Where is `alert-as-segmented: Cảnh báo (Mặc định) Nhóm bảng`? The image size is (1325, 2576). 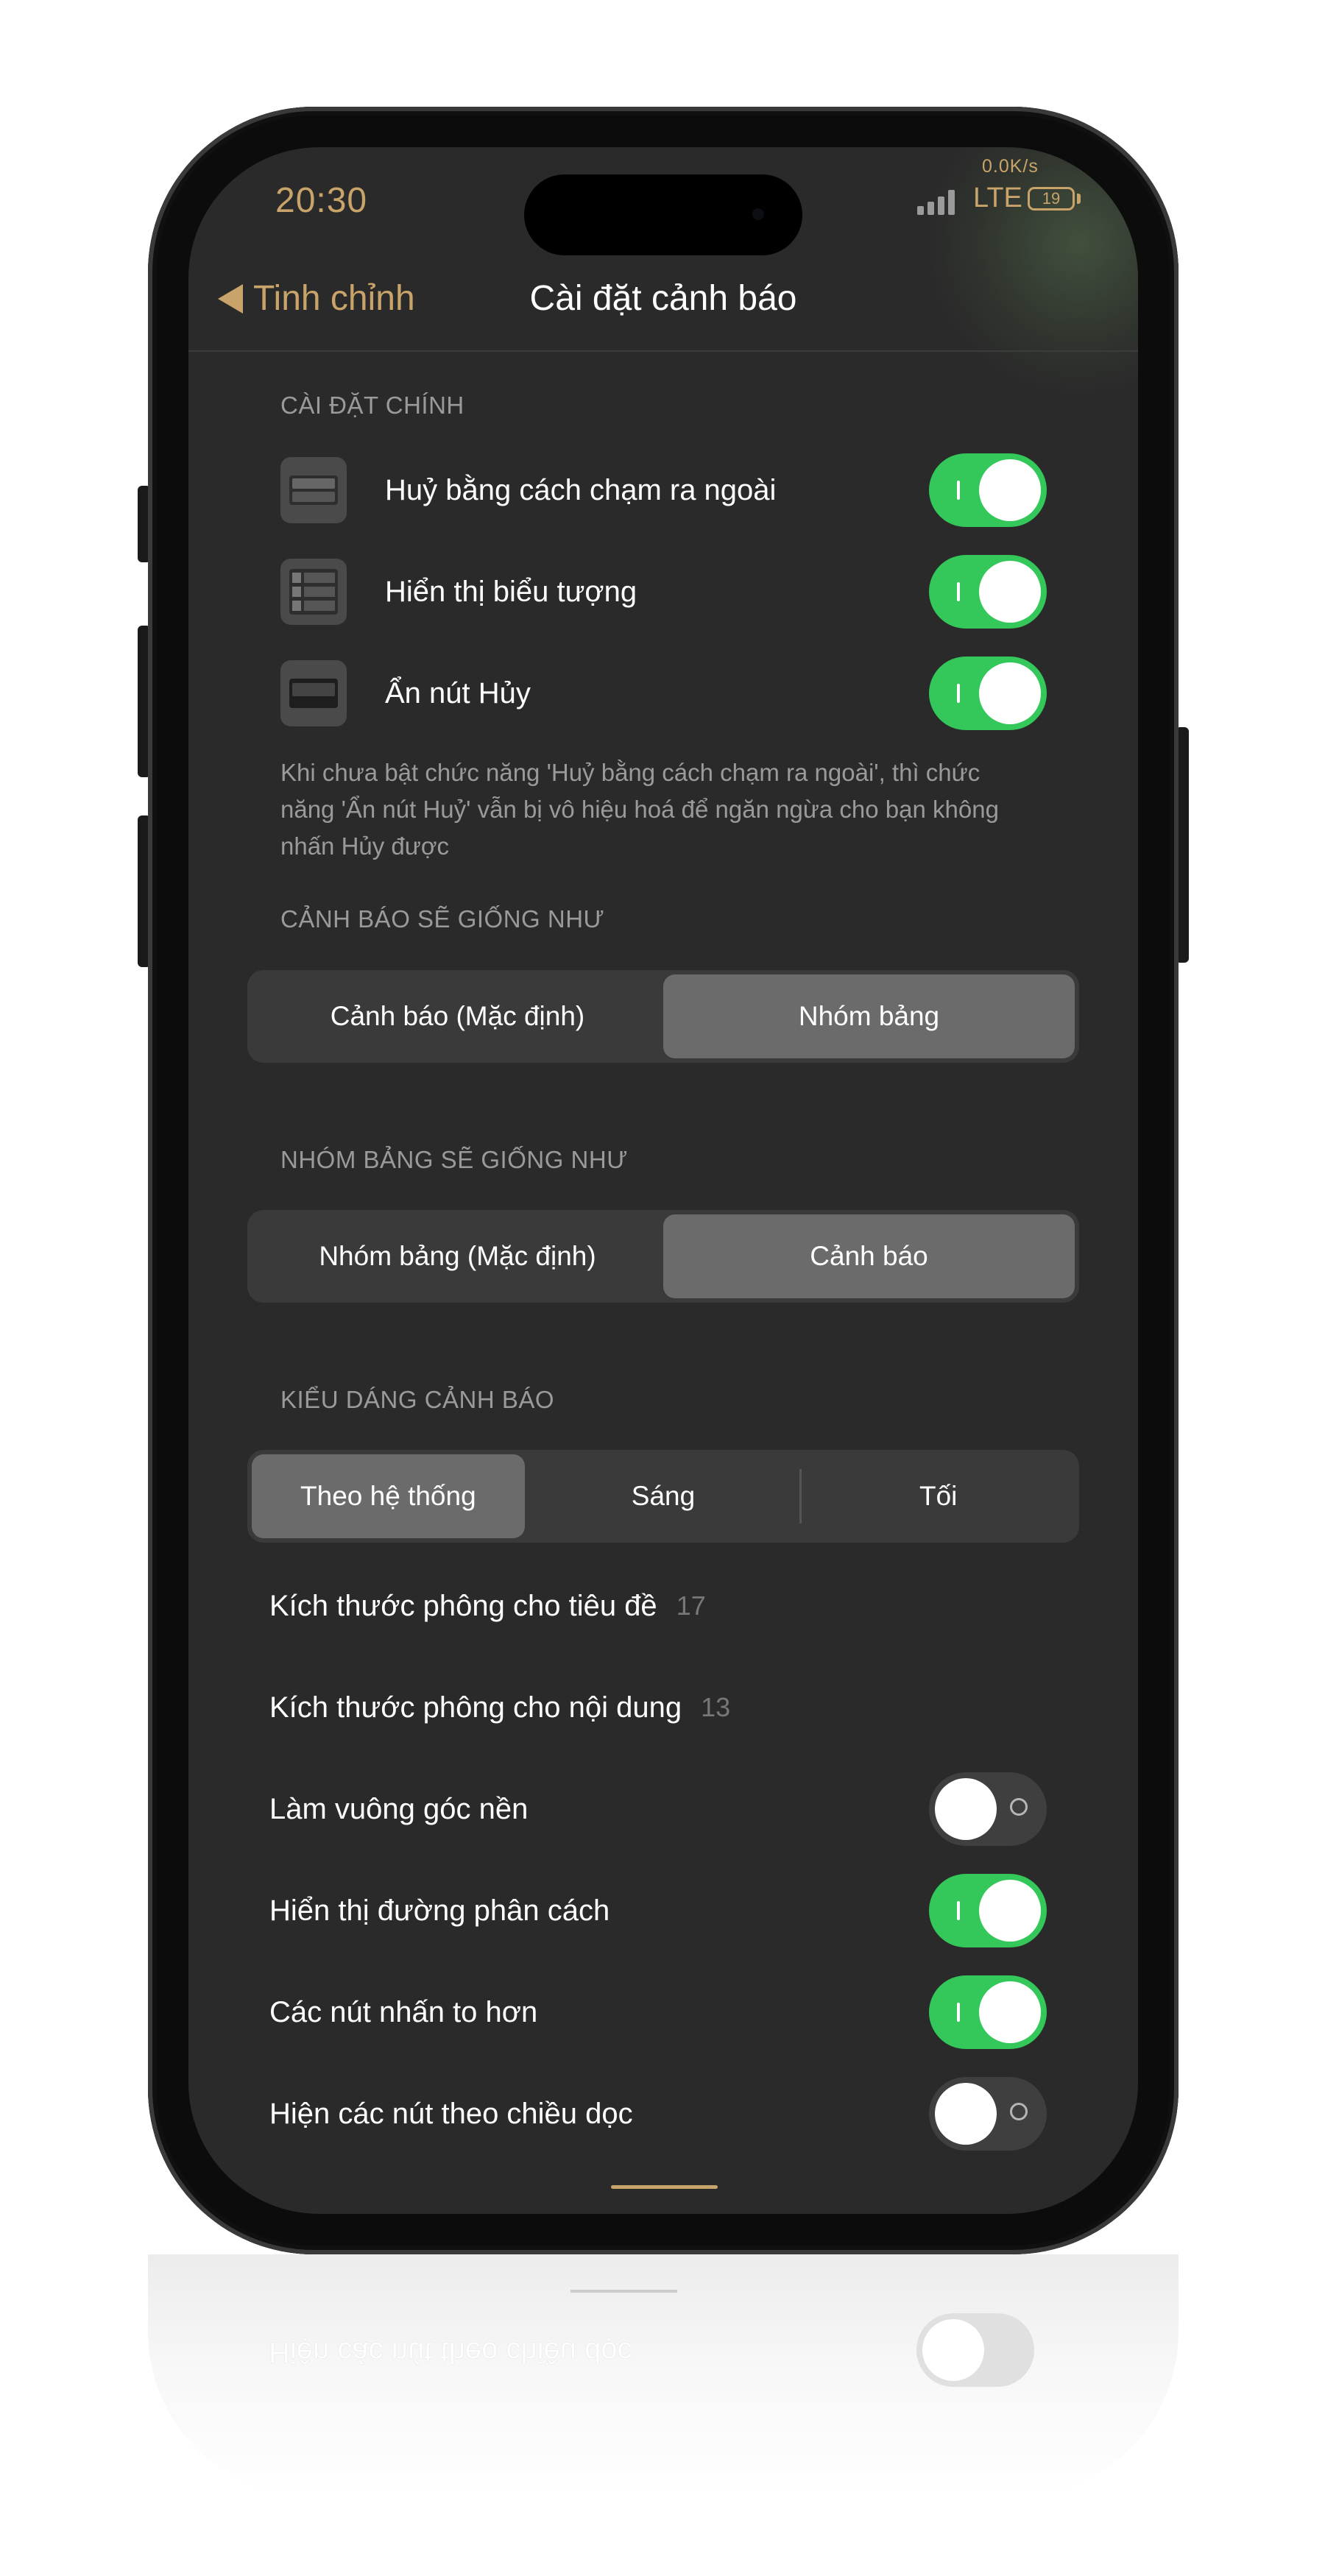
alert-as-segmented: Cảnh báo (Mặc định) Nhóm bảng is located at coordinates (663, 1017).